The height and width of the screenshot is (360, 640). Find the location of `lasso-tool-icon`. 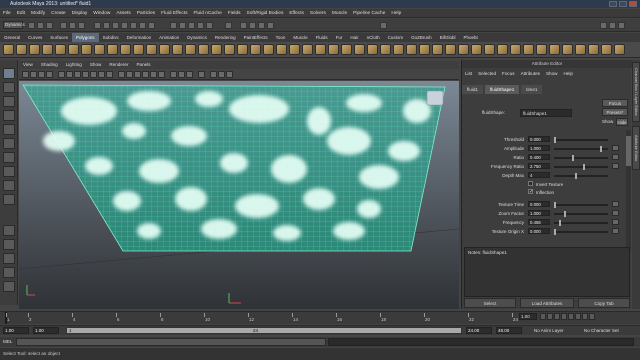

lasso-tool-icon is located at coordinates (9, 87).